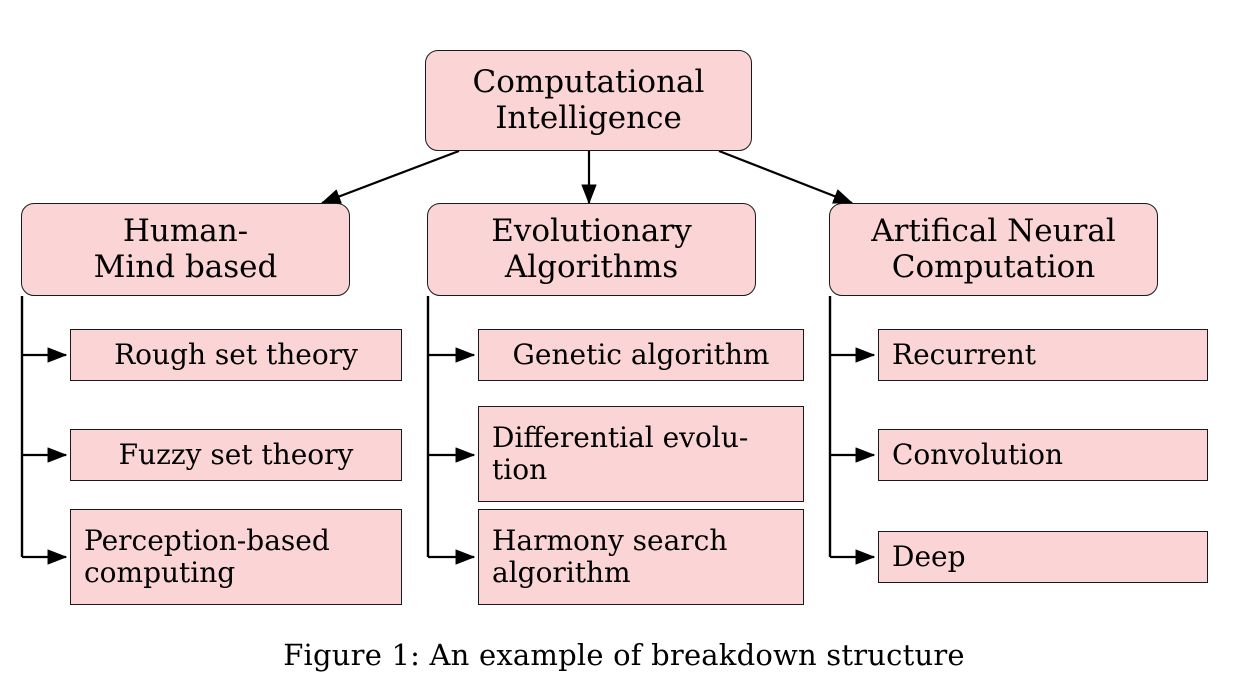 This screenshot has height=698, width=1248. I want to click on node-deep: Deep, so click(1043, 557).